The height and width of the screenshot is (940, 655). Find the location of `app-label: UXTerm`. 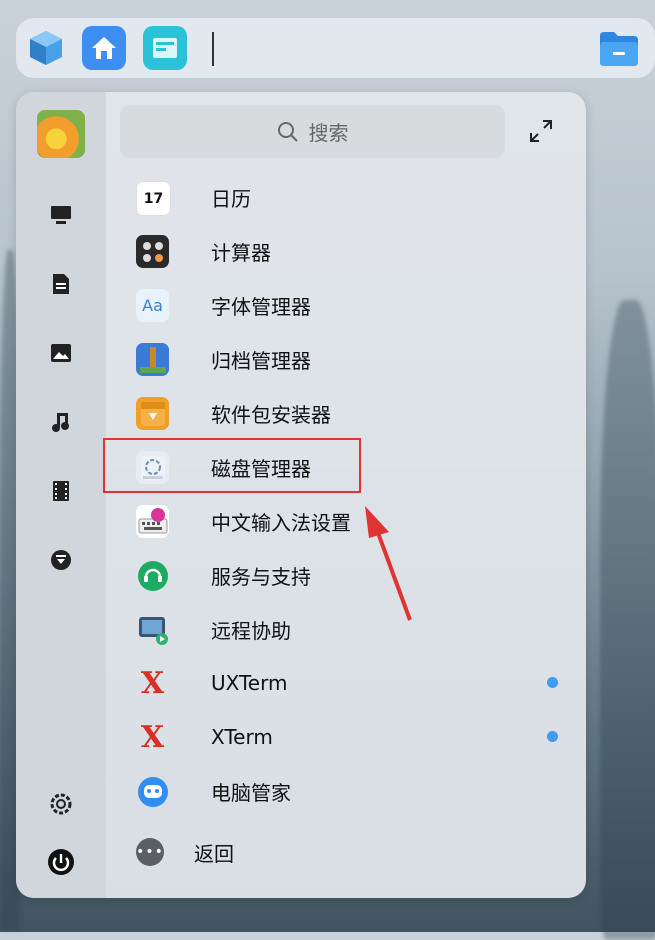

app-label: UXTerm is located at coordinates (249, 683).